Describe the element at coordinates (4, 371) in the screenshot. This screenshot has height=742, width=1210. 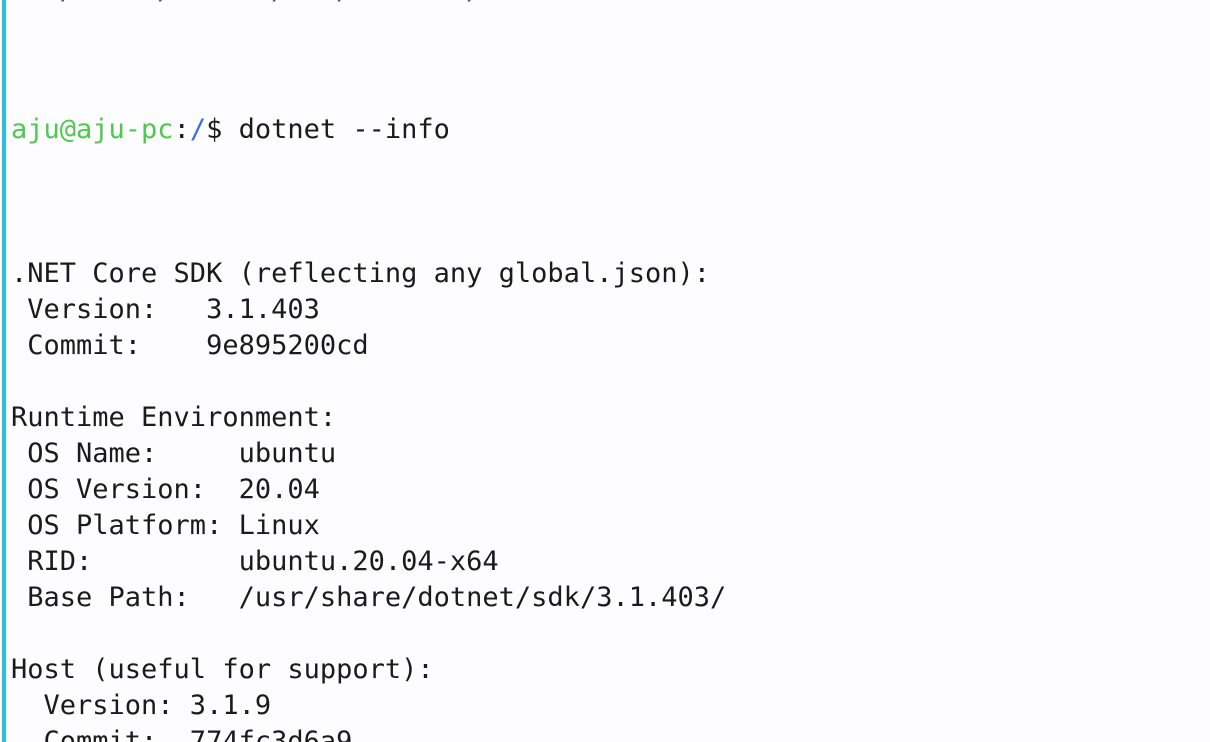
I see `terminal-left-accent-bar` at that location.